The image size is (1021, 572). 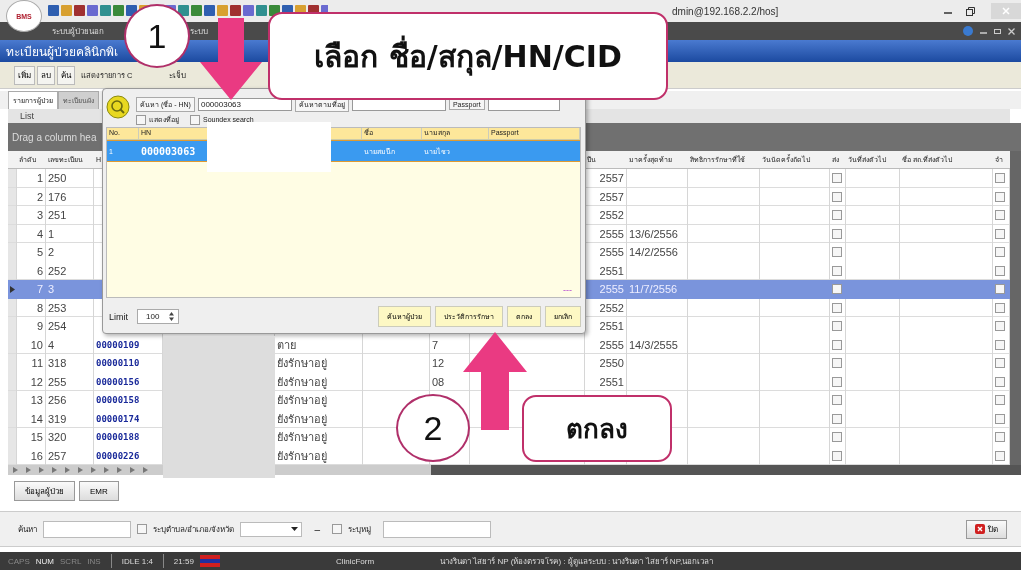 I want to click on table-cell: 00000156, so click(x=118, y=381).